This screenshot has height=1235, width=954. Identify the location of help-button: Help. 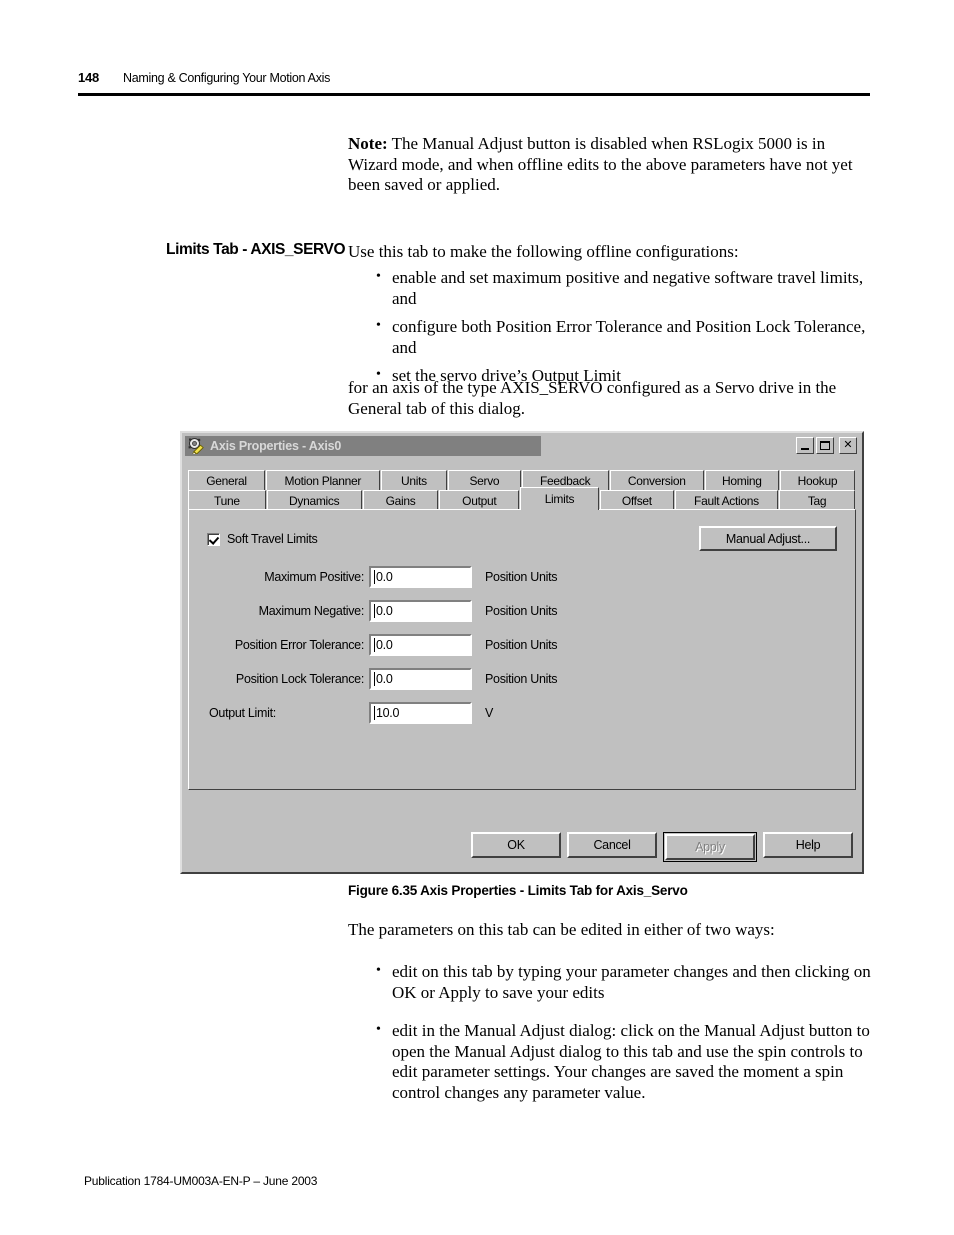
(808, 845).